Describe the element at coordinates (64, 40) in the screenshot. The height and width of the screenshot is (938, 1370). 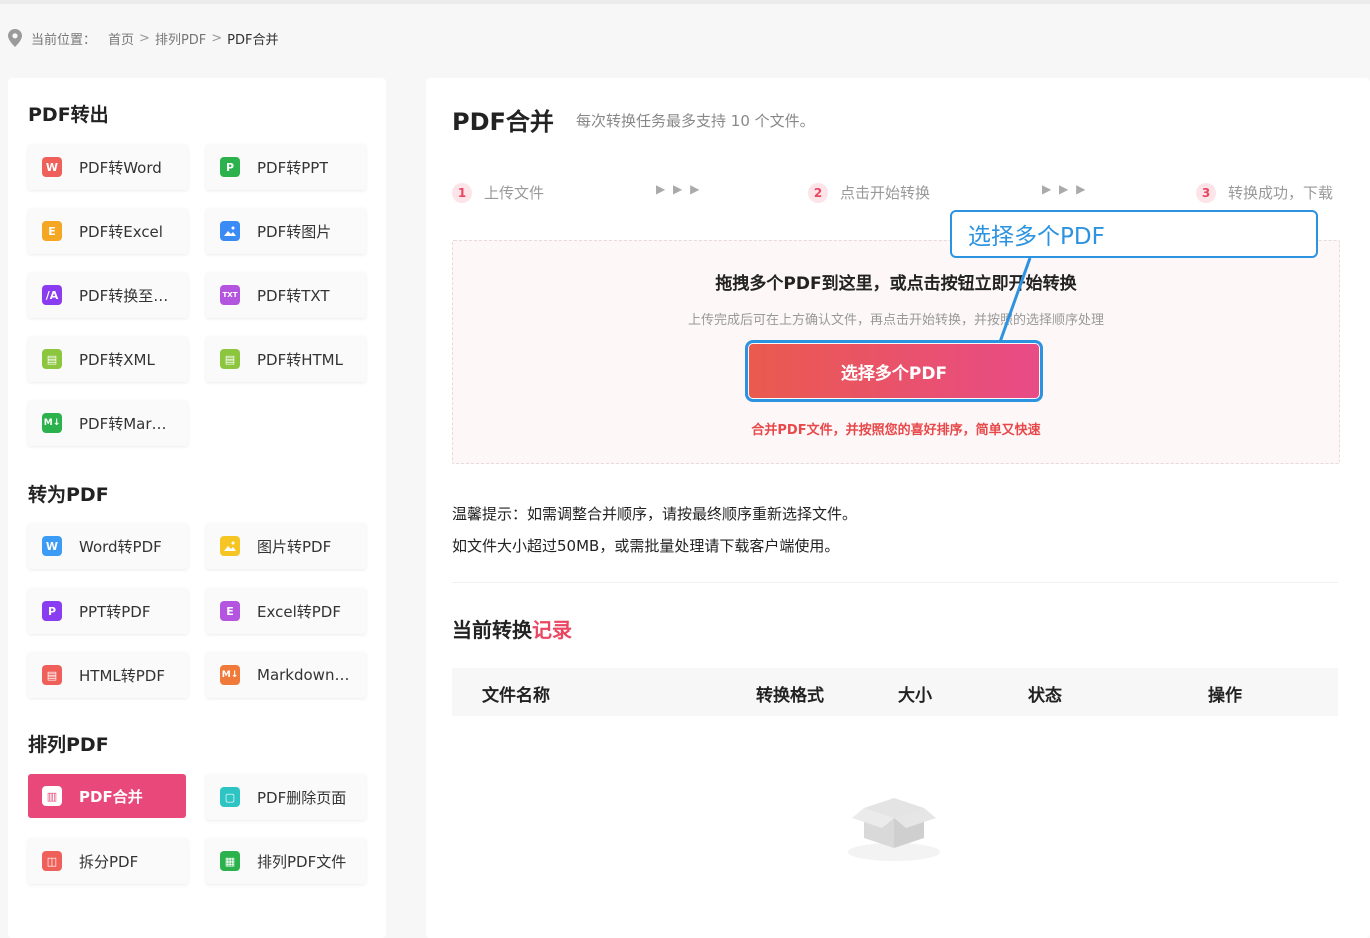
I see `breadcrumb-label: 当前位置：` at that location.